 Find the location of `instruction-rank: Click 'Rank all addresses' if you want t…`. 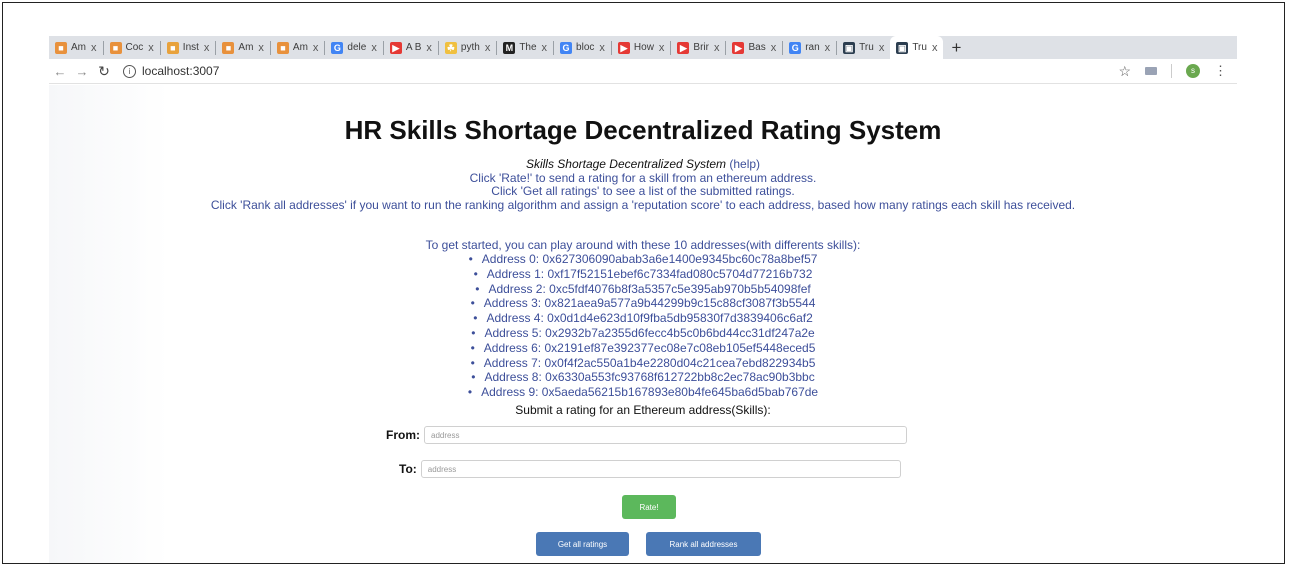

instruction-rank: Click 'Rank all addresses' if you want t… is located at coordinates (643, 204).